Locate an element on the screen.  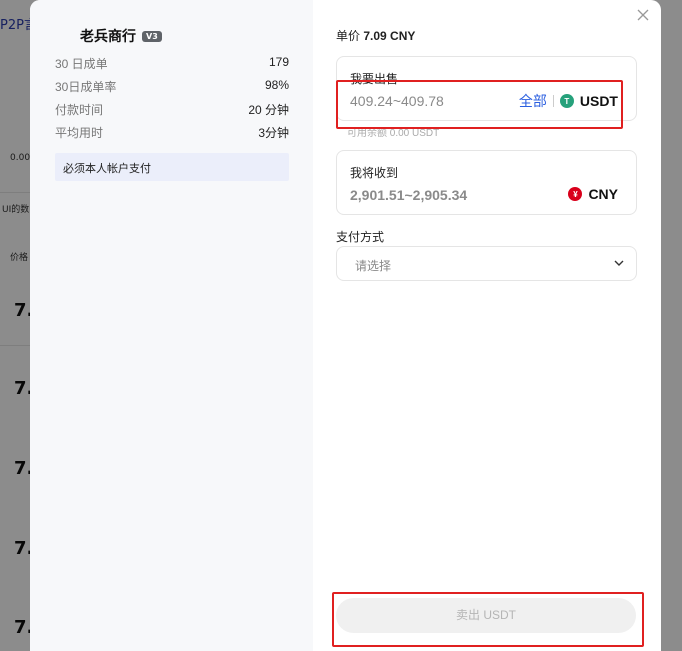
receive-amount-label: 我将收到 is located at coordinates (374, 173).